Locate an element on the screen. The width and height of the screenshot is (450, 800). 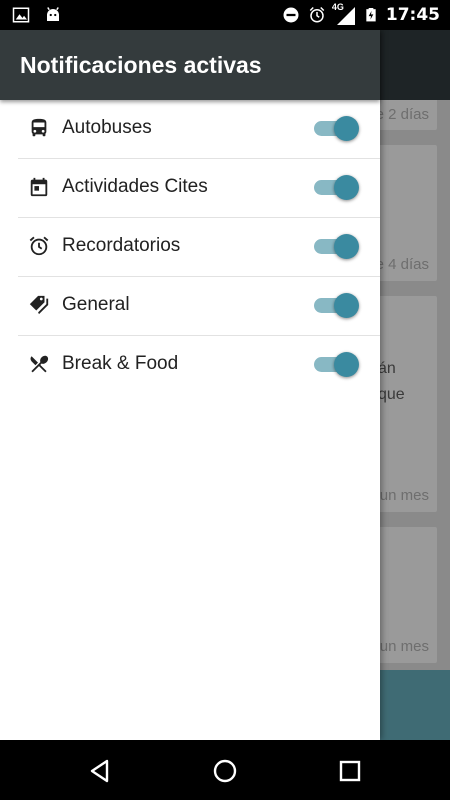
notification-row-recordatorios: Recordatorios is located at coordinates (199, 247).